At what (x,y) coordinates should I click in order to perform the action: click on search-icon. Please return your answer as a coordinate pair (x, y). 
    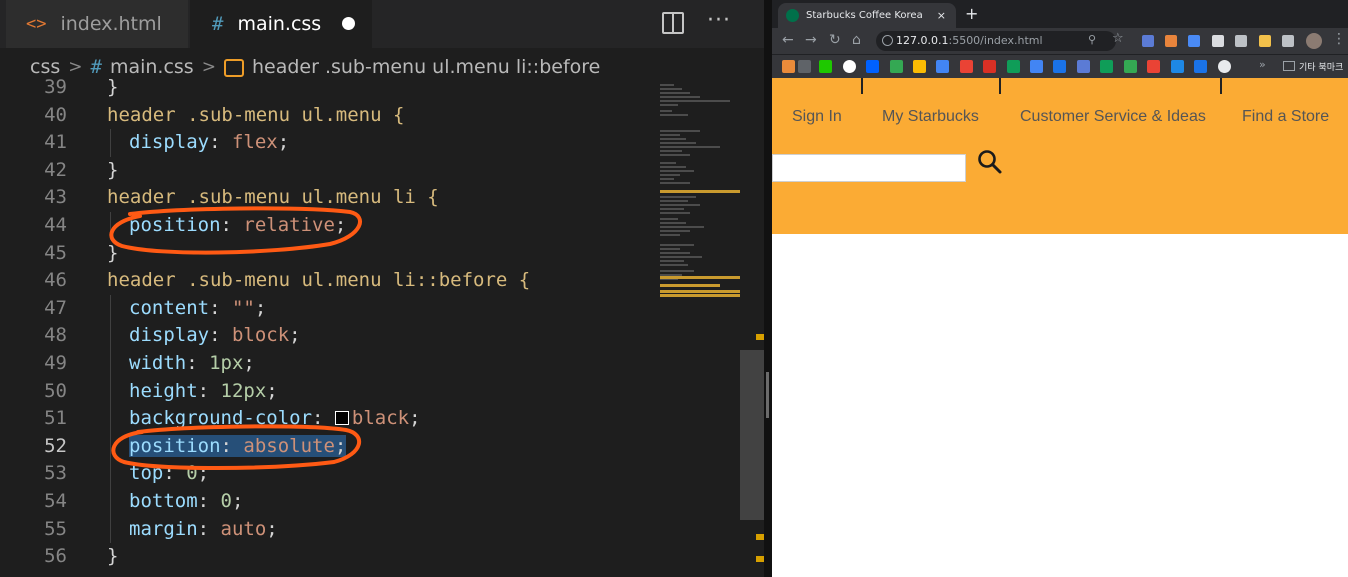
    Looking at the image, I should click on (990, 162).